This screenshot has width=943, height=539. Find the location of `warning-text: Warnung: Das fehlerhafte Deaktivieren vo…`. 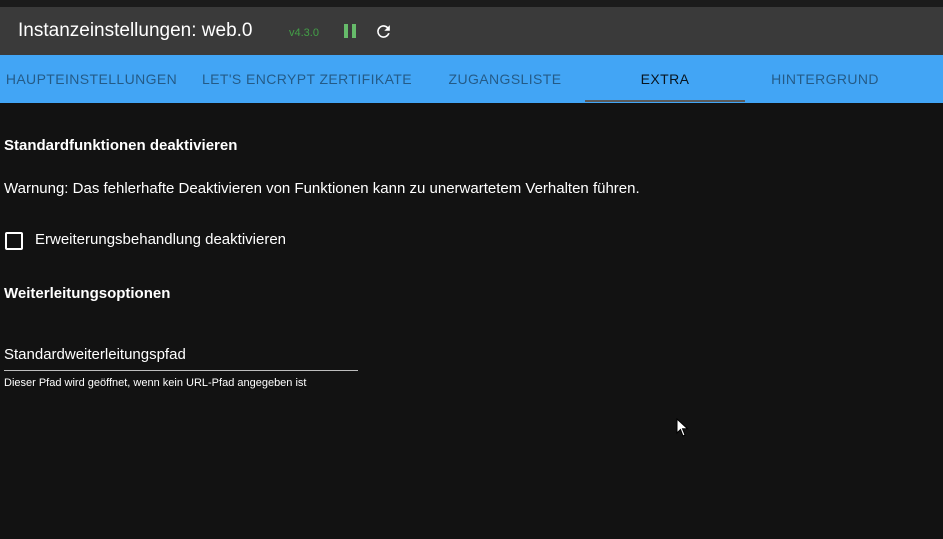

warning-text: Warnung: Das fehlerhafte Deaktivieren vo… is located at coordinates (322, 188).